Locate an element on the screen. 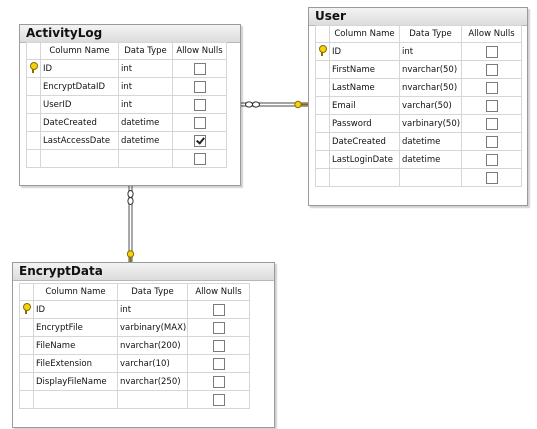 The height and width of the screenshot is (429, 537). column-row: Password varbinary(50) is located at coordinates (418, 123).